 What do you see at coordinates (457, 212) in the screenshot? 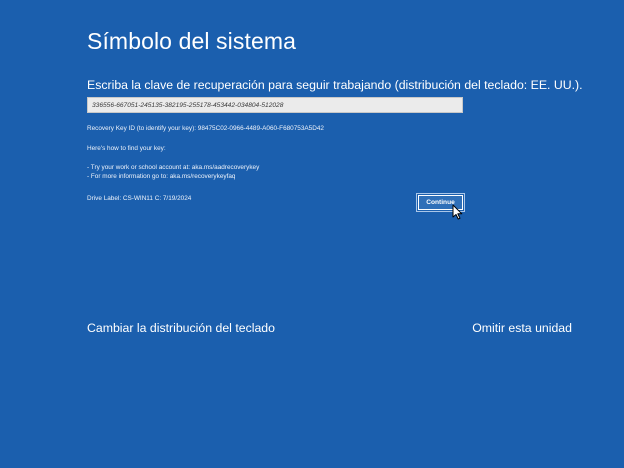
I see `mouse-pointer-icon` at bounding box center [457, 212].